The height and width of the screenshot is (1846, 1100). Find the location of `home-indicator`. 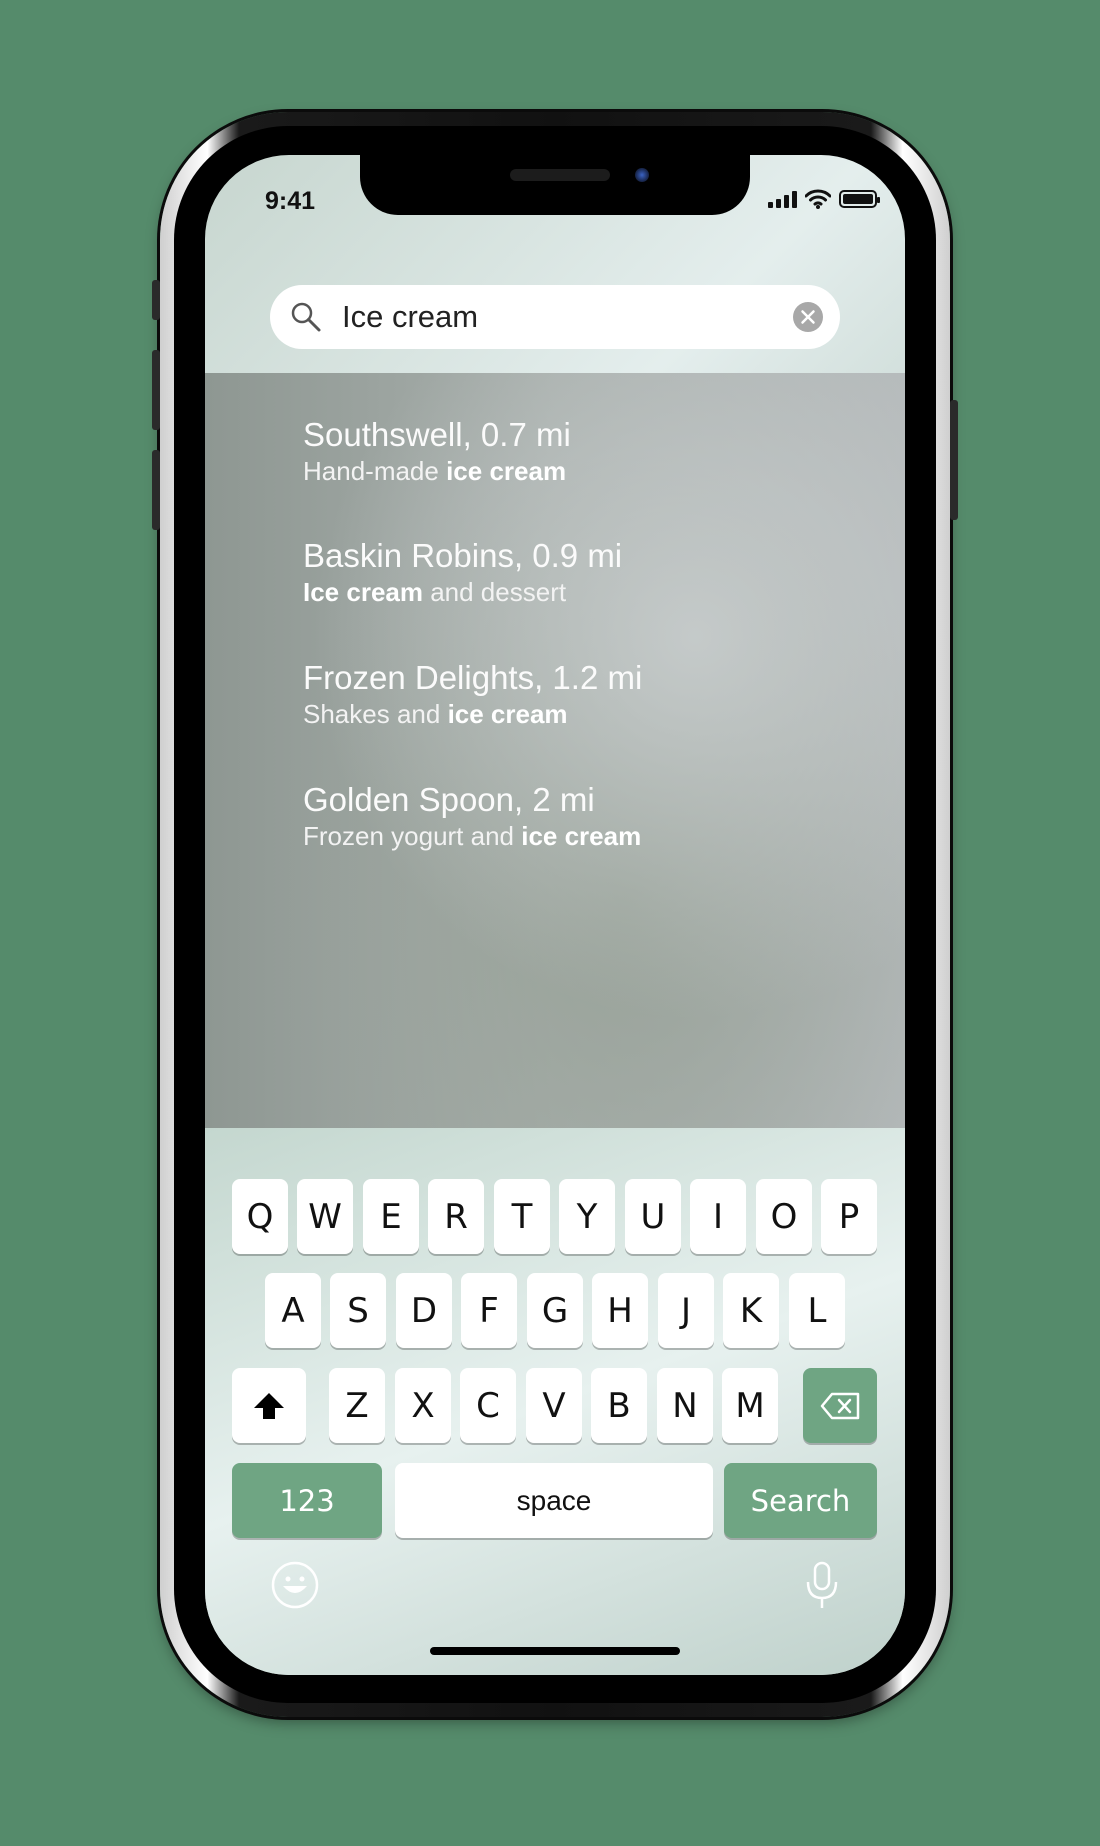

home-indicator is located at coordinates (555, 1651).